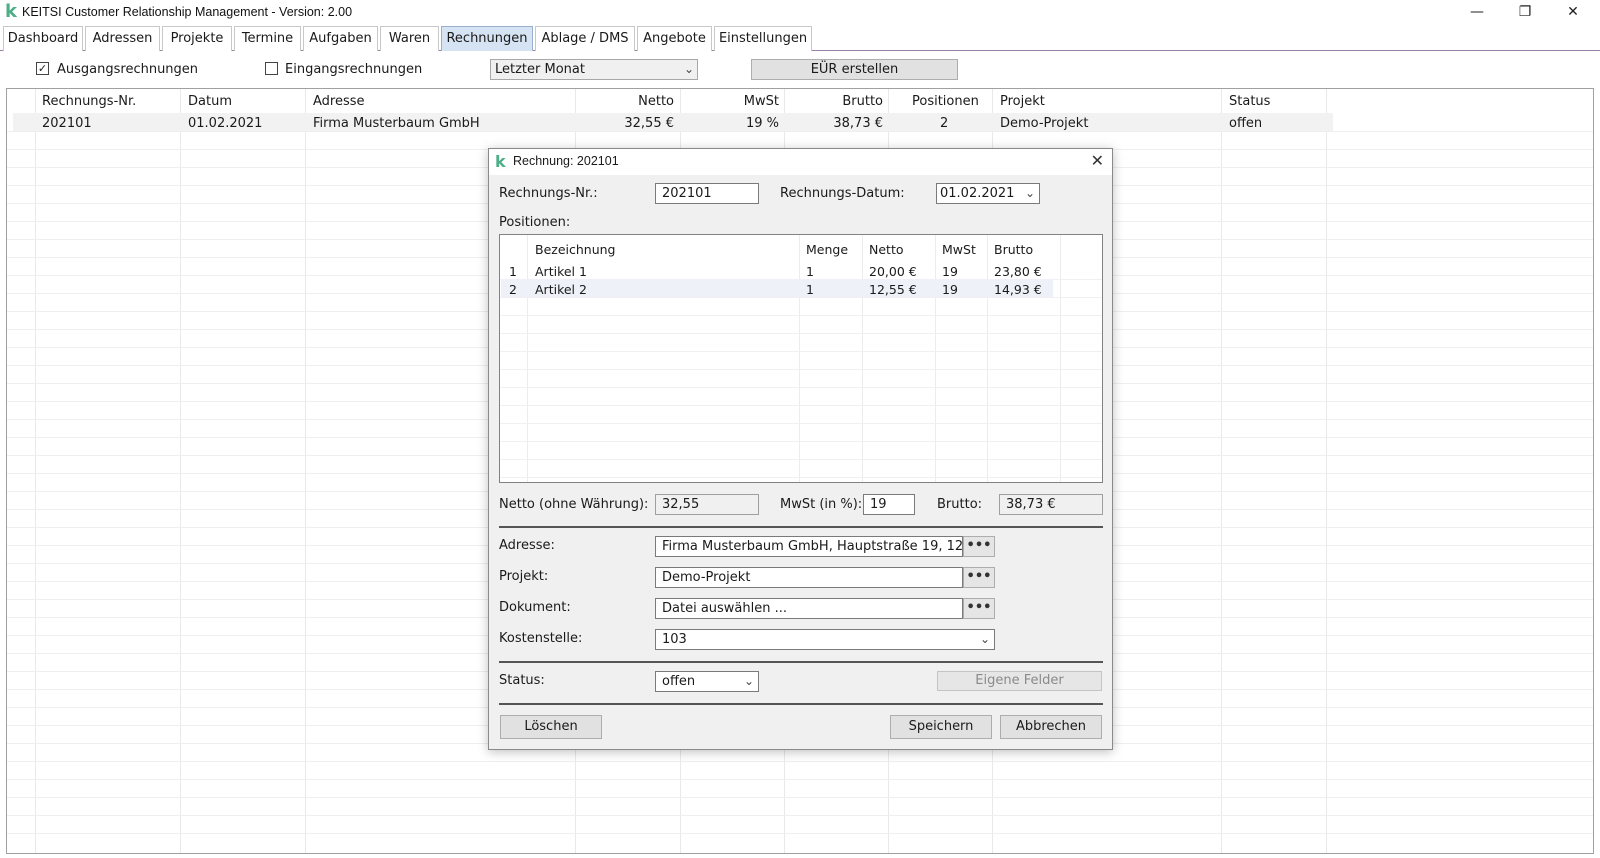 The width and height of the screenshot is (1600, 858). Describe the element at coordinates (1018, 271) in the screenshot. I see `pos-row-1-gross: 23,80 €` at that location.